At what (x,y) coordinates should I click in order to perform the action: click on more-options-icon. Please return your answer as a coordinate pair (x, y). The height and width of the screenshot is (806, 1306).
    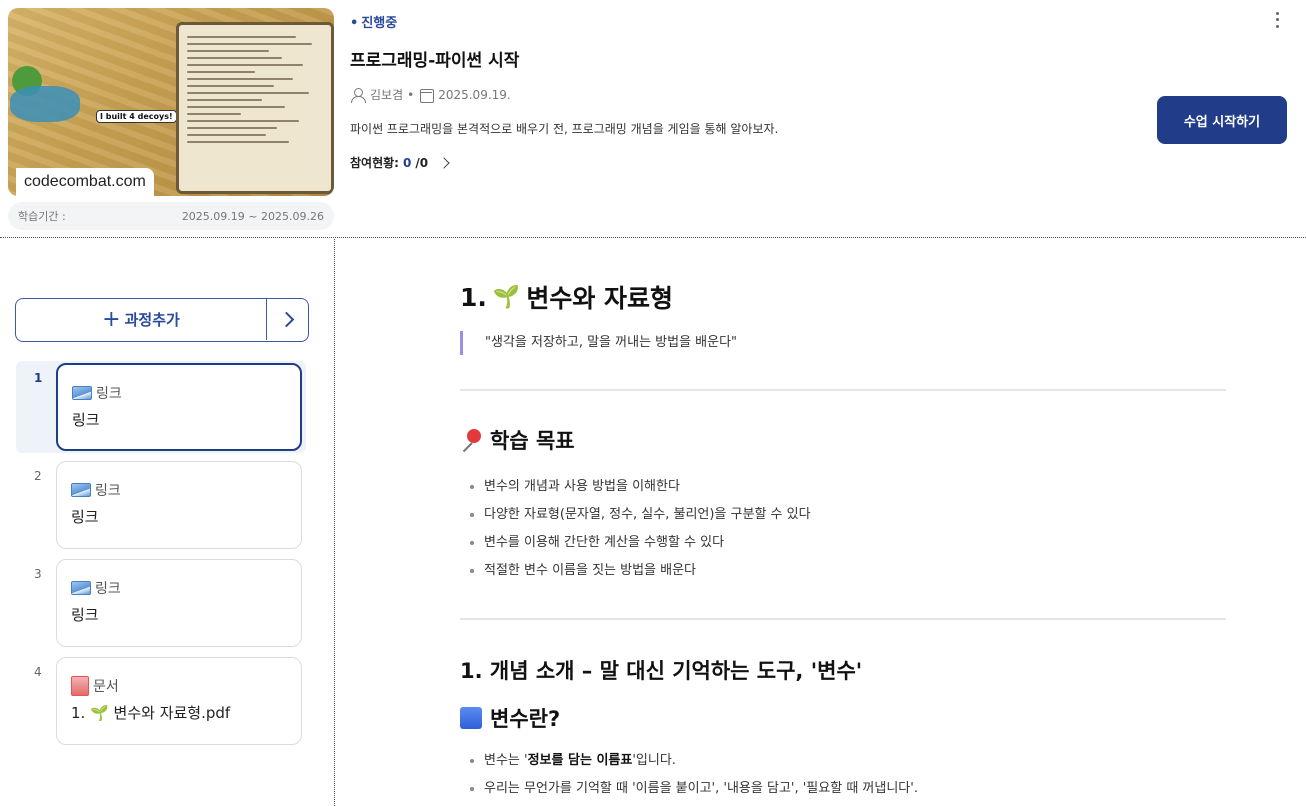
    Looking at the image, I should click on (1277, 20).